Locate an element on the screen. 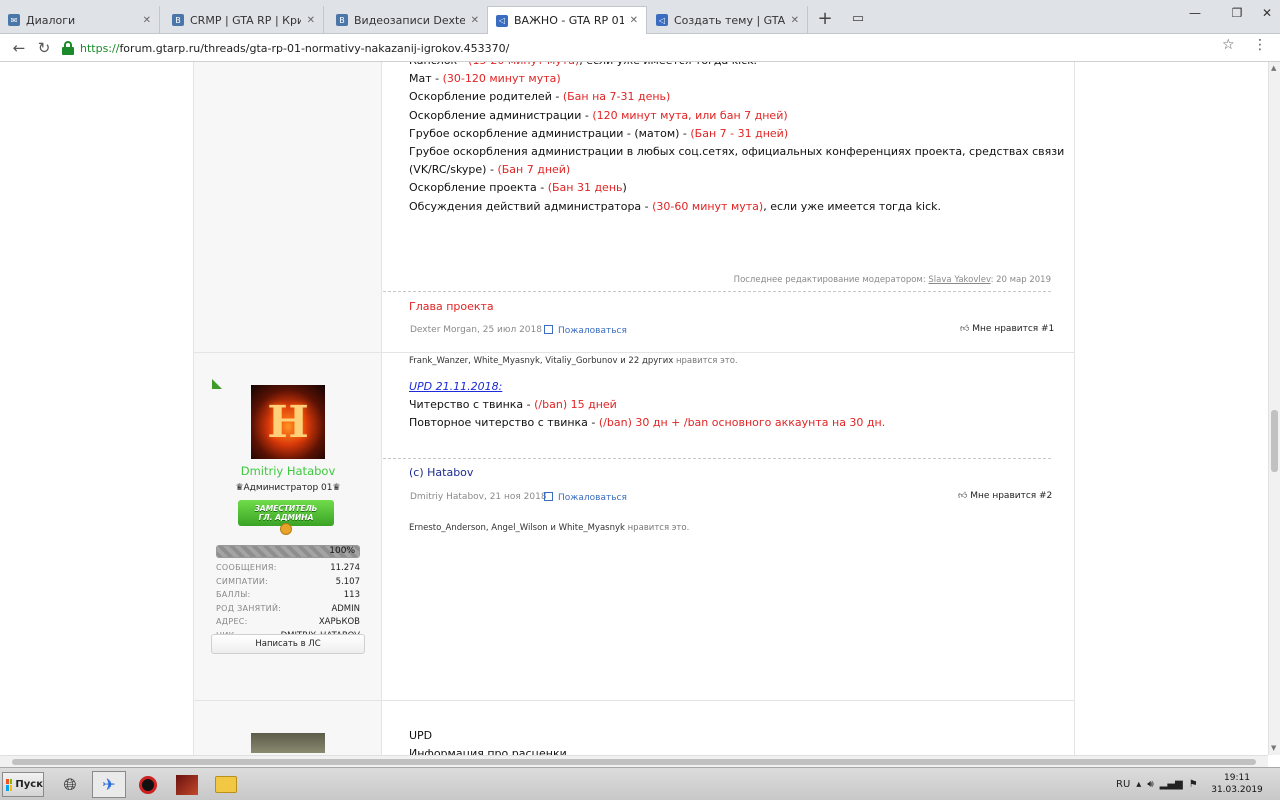 This screenshot has height=800, width=1280. user-stat-row: РОД ЗАНЯТИЙ: ADMIN is located at coordinates (288, 608).